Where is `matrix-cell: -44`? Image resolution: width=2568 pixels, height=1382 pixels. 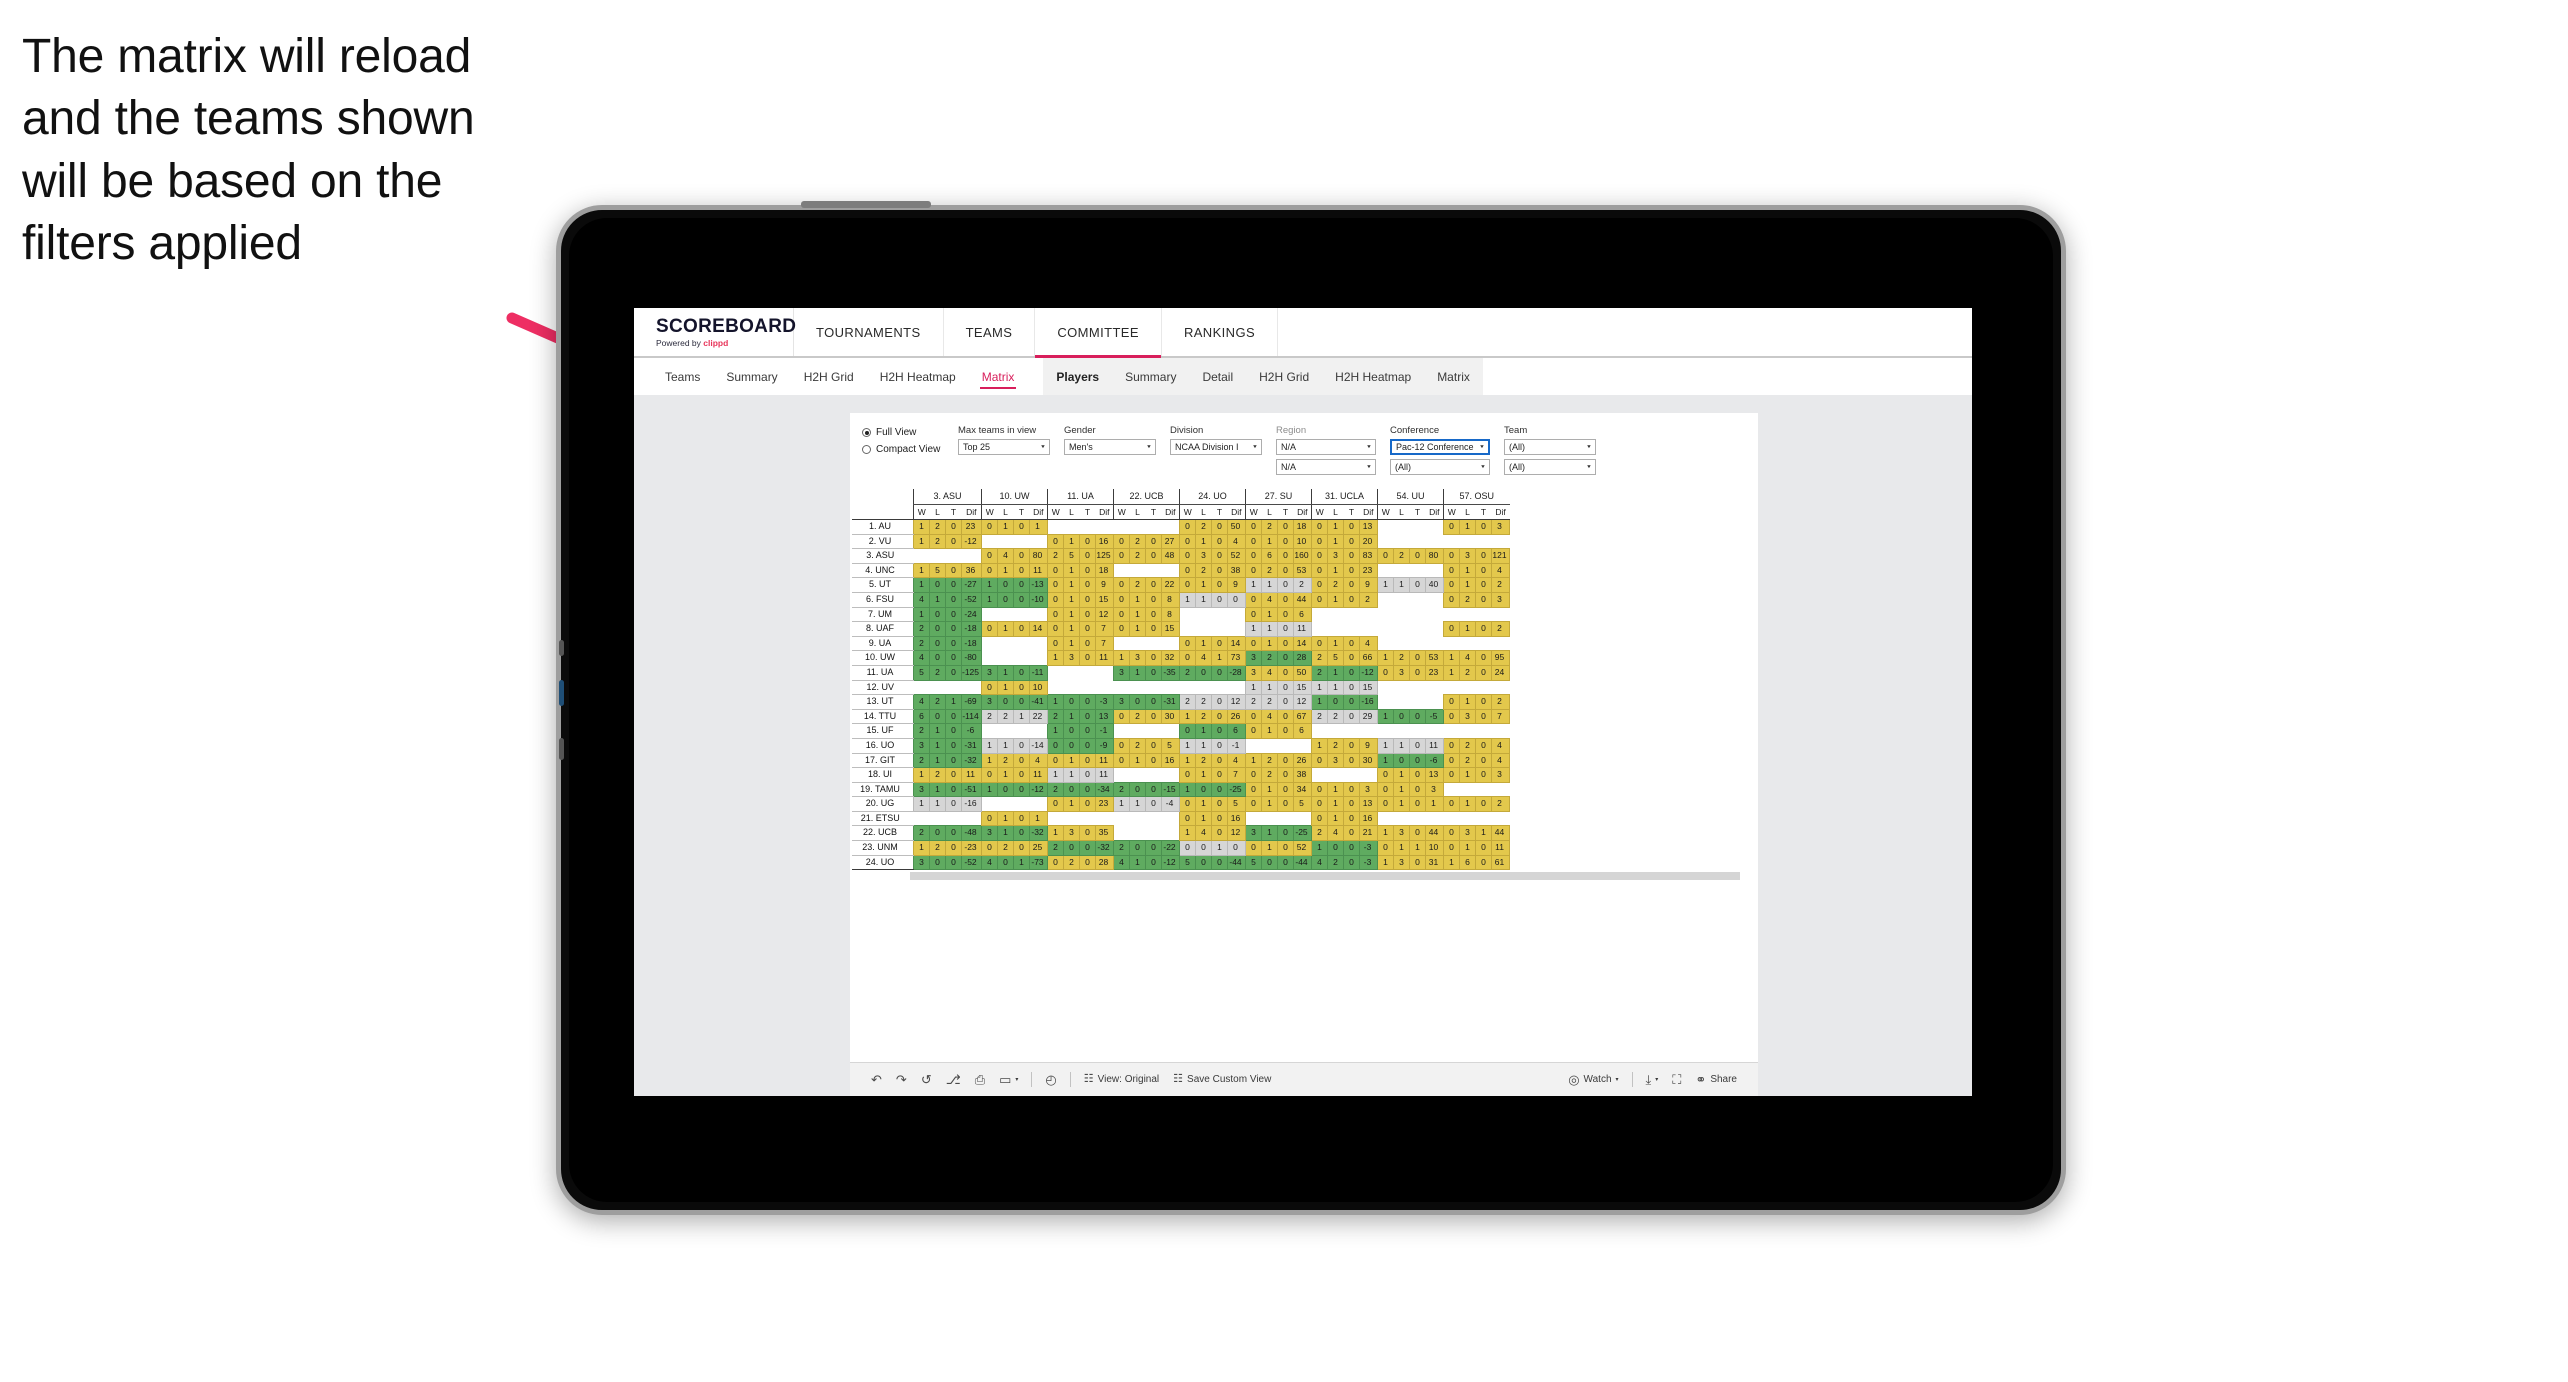
matrix-cell: -44 is located at coordinates (1237, 862).